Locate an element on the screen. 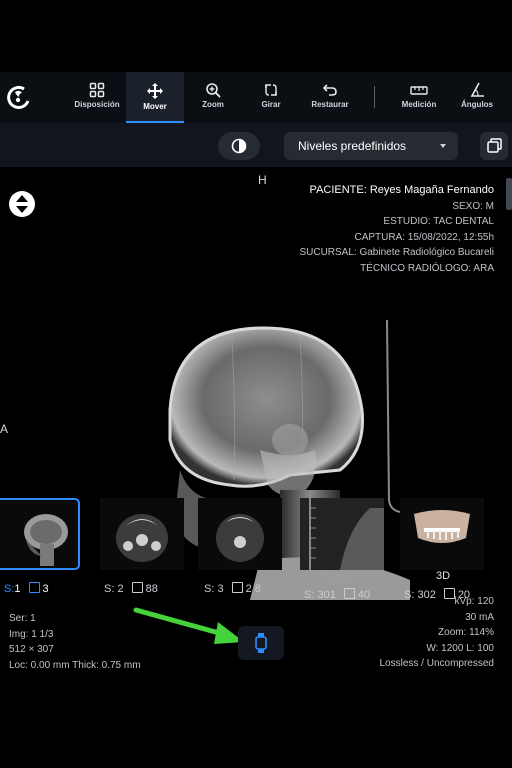  presets-dropdown: Niveles predefinidos is located at coordinates (371, 146).